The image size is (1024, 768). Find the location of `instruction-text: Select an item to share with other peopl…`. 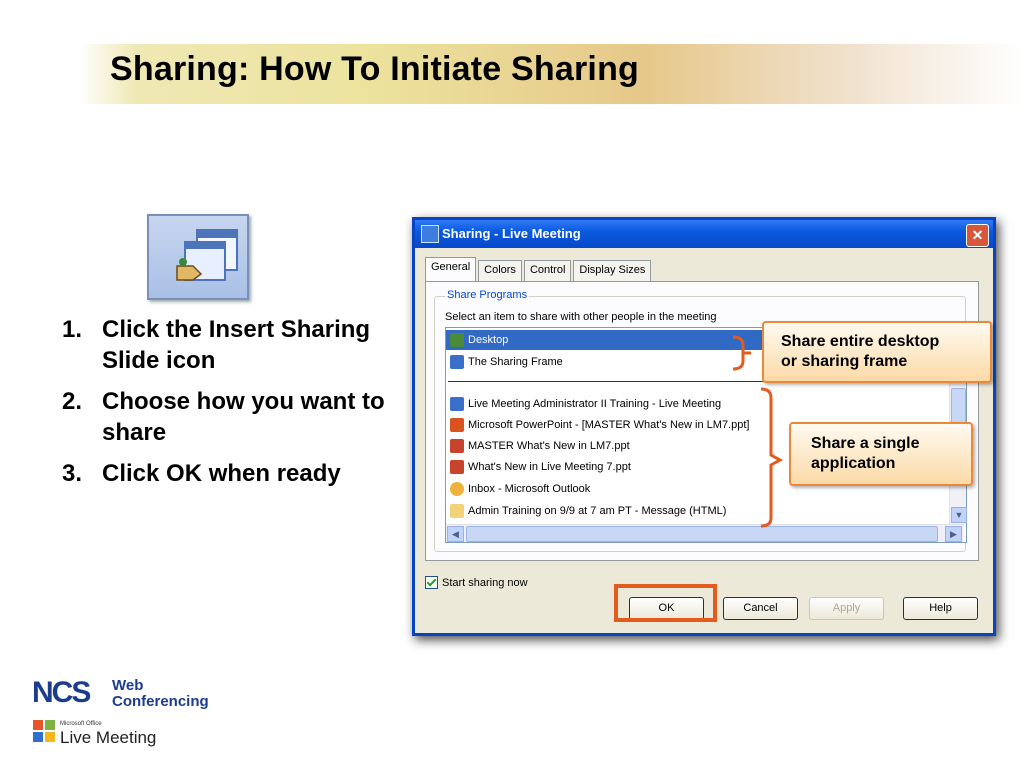

instruction-text: Select an item to share with other peopl… is located at coordinates (581, 317).